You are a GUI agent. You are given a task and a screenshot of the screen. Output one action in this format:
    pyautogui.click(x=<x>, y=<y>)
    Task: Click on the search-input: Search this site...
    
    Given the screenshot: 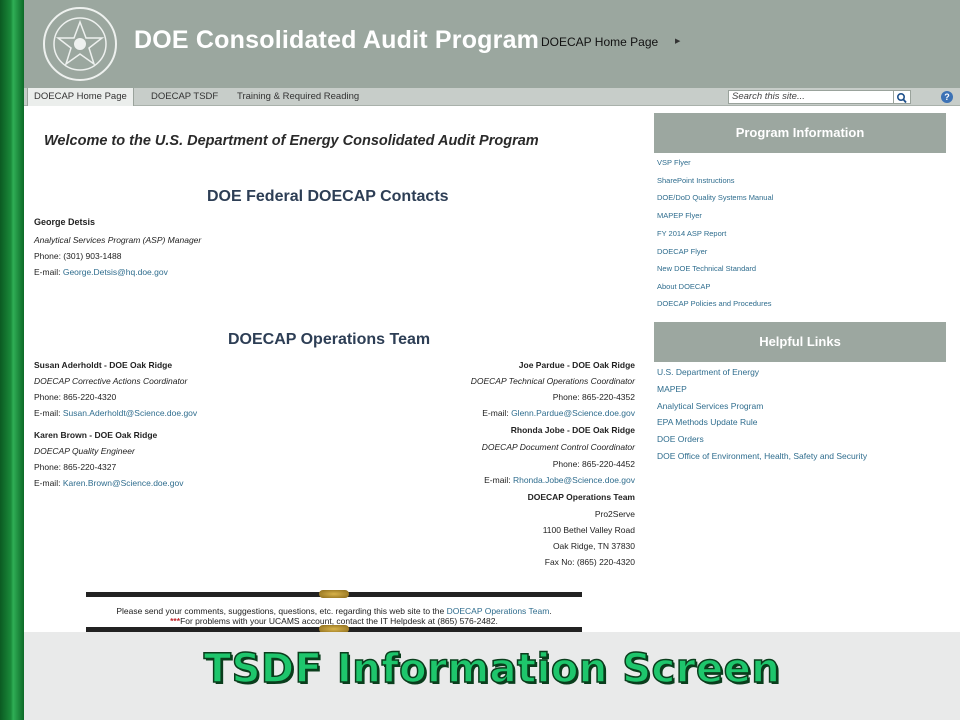 What is the action you would take?
    pyautogui.click(x=811, y=97)
    